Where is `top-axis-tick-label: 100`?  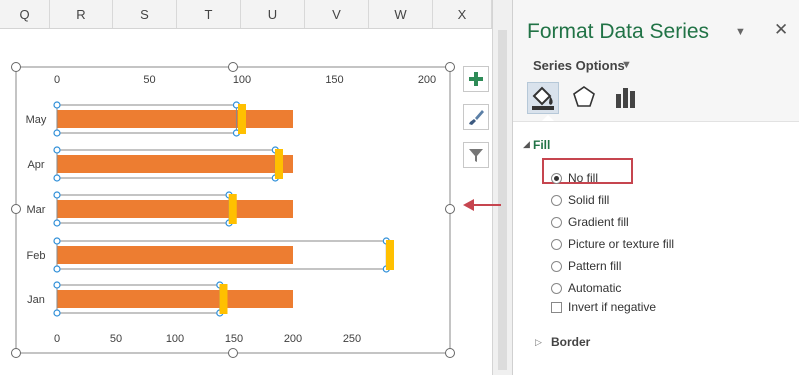
top-axis-tick-label: 100 is located at coordinates (242, 80).